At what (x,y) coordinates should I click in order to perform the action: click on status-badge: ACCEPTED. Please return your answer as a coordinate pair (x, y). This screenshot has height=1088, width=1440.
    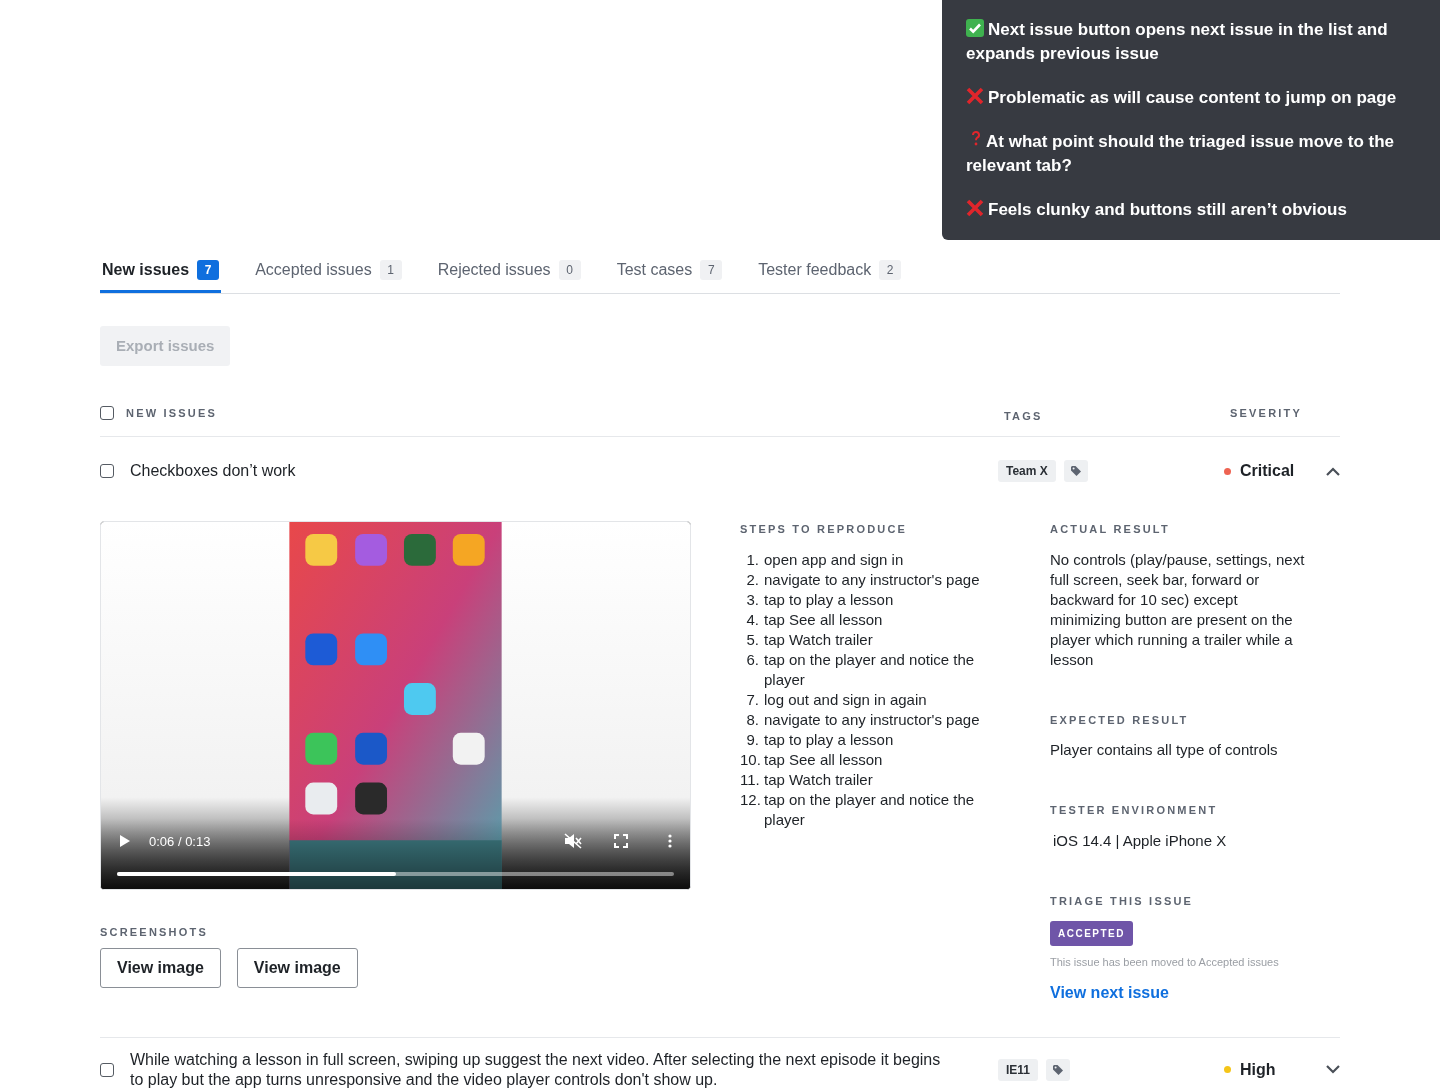
    Looking at the image, I should click on (1091, 933).